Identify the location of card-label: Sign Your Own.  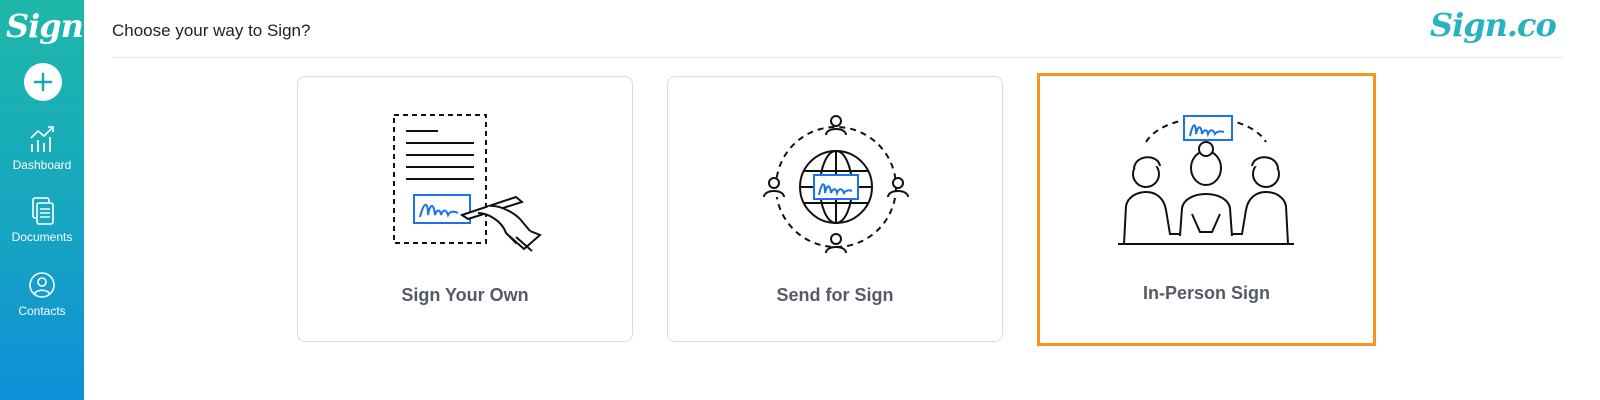
(465, 295).